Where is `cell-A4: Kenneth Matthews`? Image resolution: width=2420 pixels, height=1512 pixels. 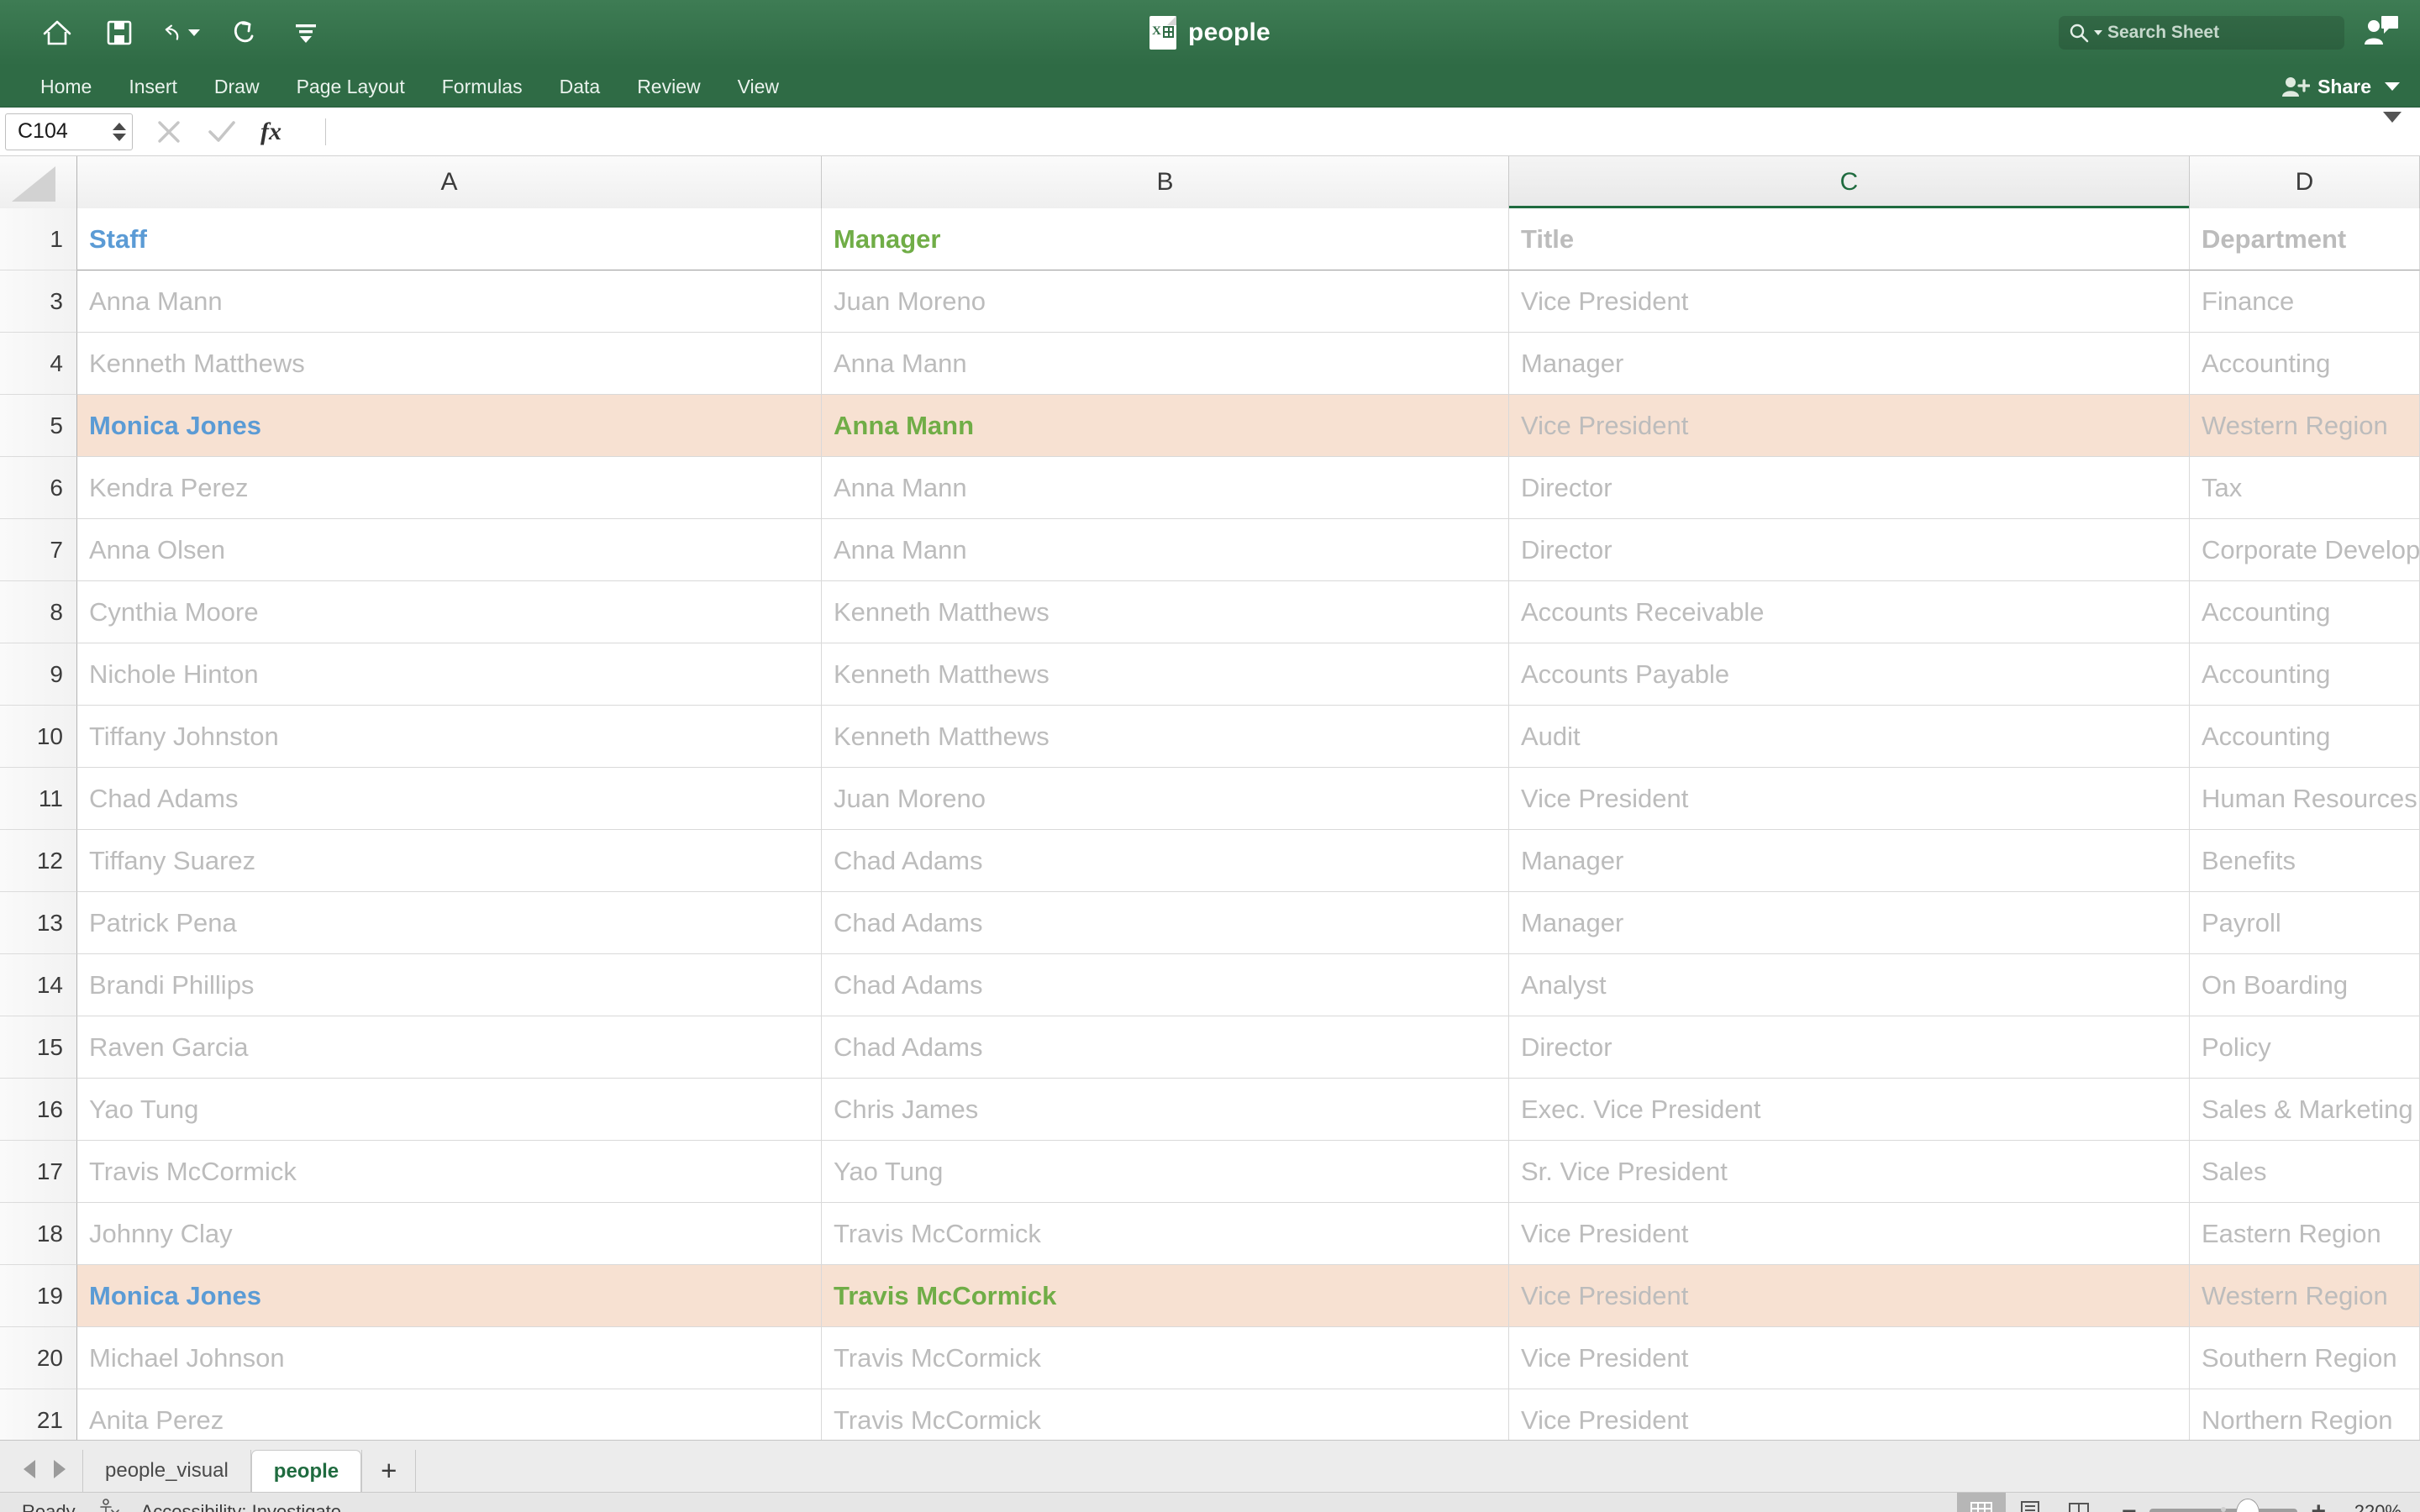 cell-A4: Kenneth Matthews is located at coordinates (450, 364).